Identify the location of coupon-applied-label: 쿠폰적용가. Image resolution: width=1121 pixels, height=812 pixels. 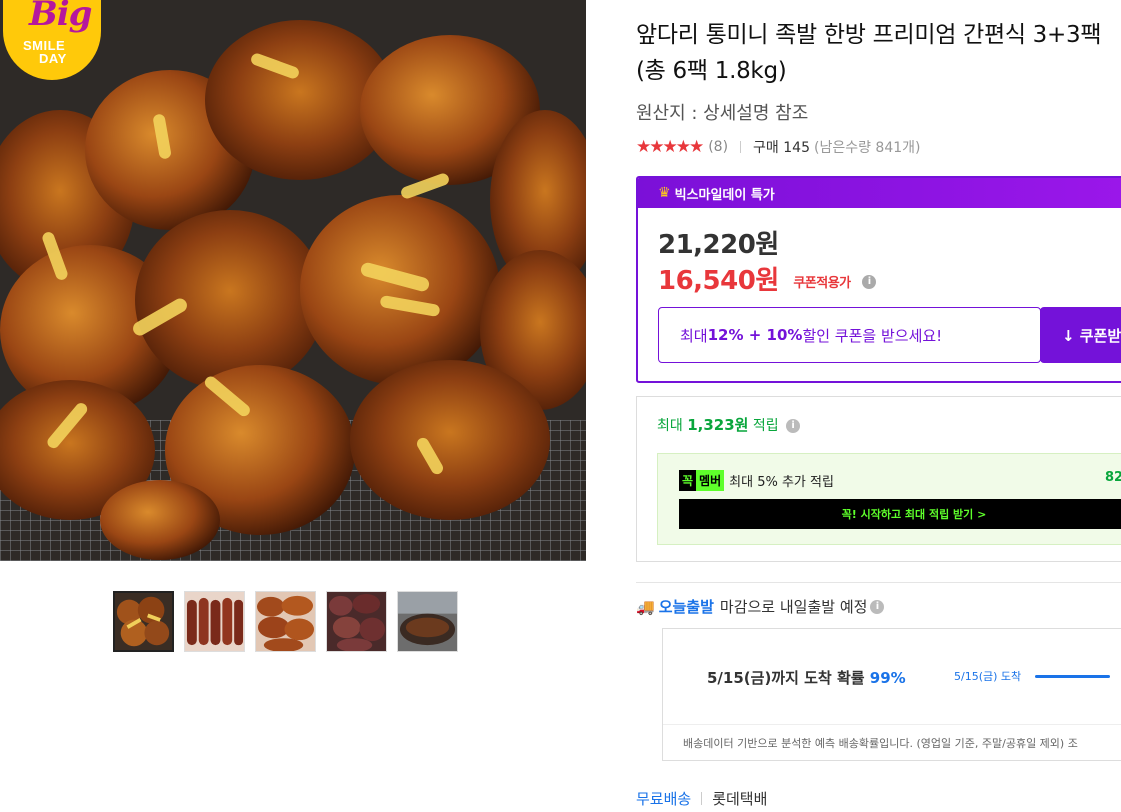
(822, 283).